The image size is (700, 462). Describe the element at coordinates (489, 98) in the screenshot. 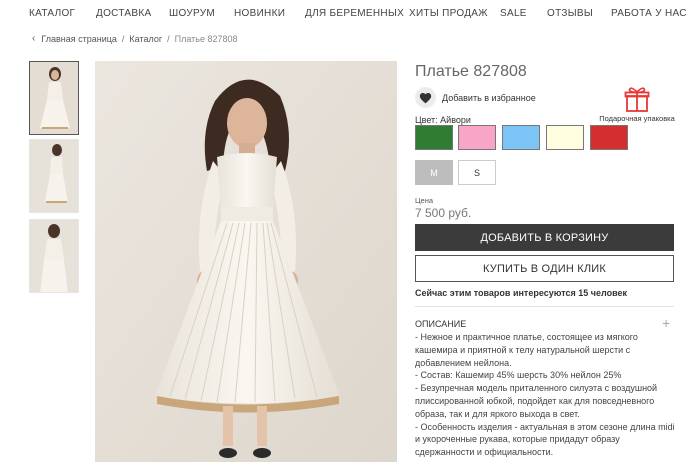

I see `favorite-label: Добавить в избранное` at that location.